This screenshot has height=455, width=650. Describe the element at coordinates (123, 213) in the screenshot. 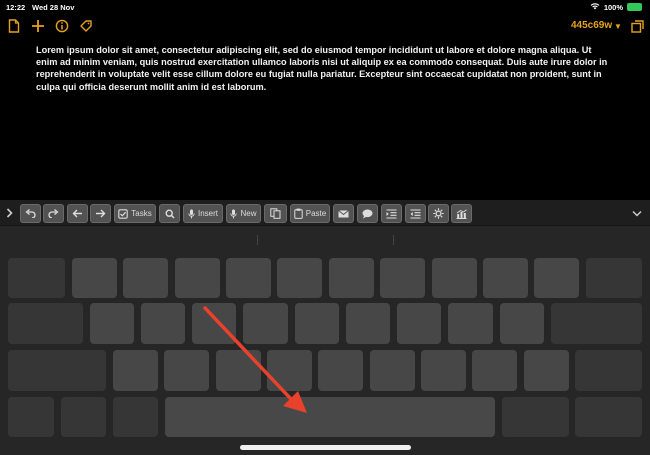

I see `checkbox-icon` at that location.